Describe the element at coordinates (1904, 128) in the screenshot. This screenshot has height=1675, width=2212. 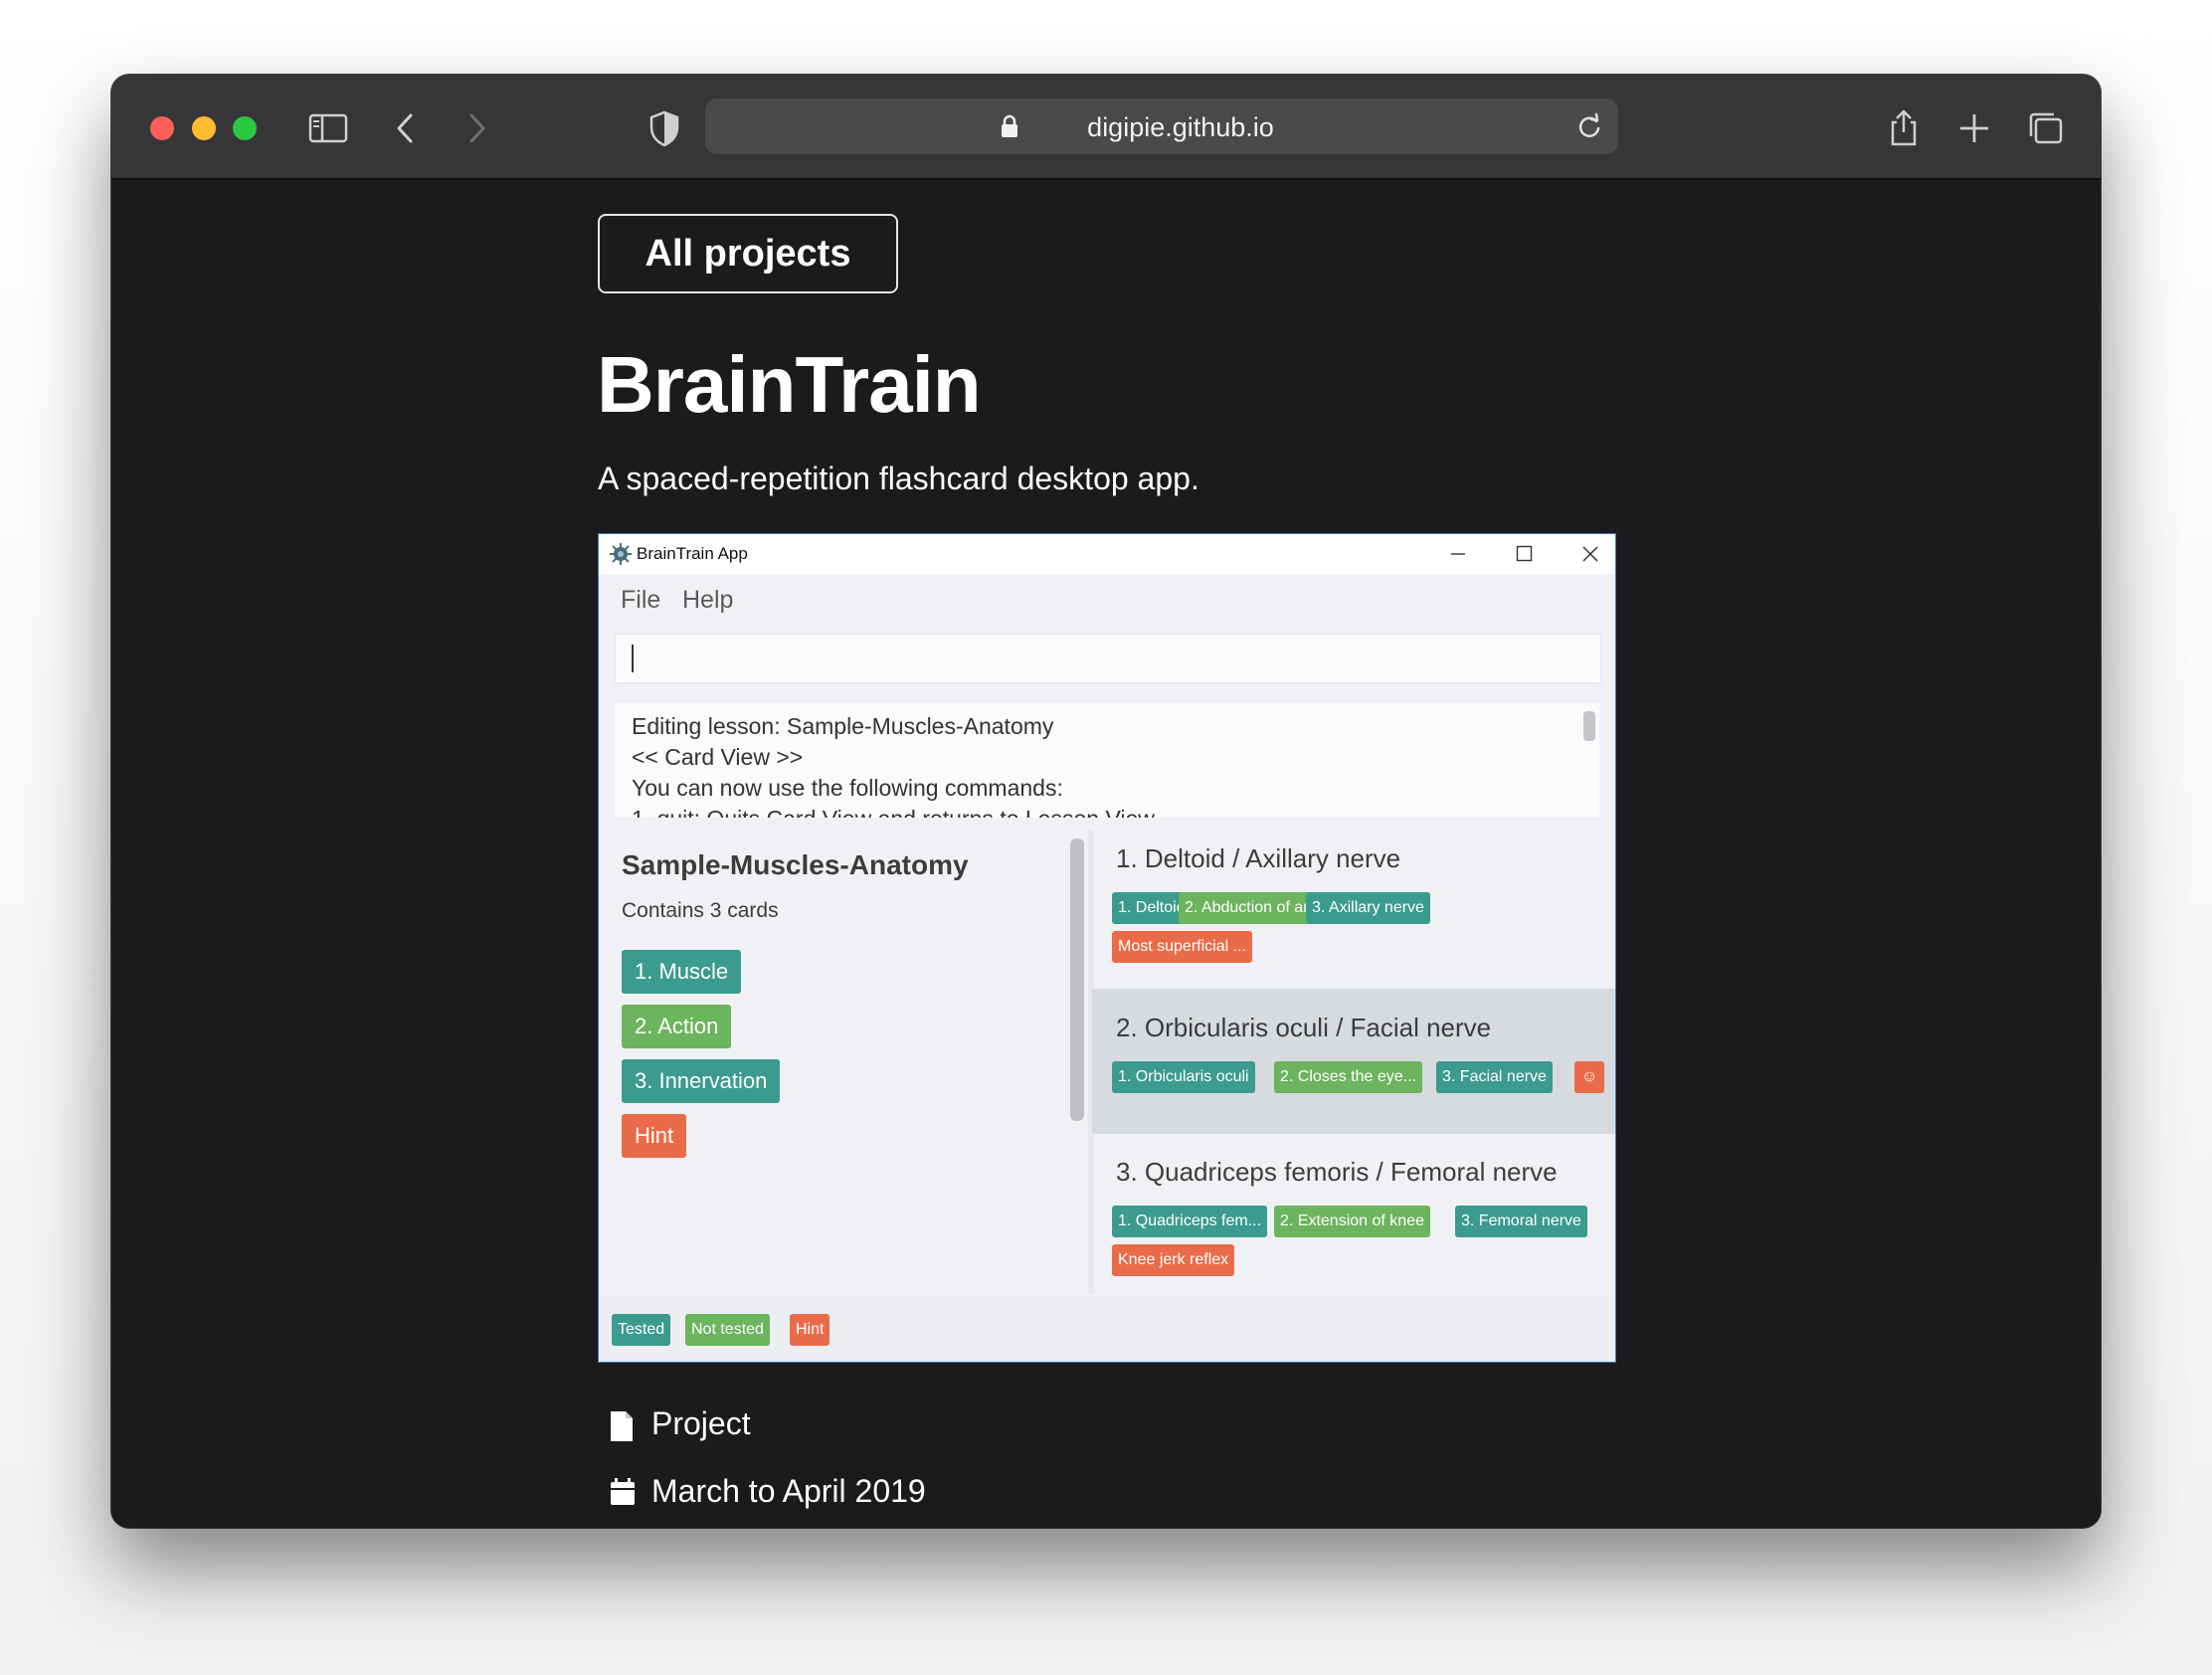
I see `share-icon` at that location.